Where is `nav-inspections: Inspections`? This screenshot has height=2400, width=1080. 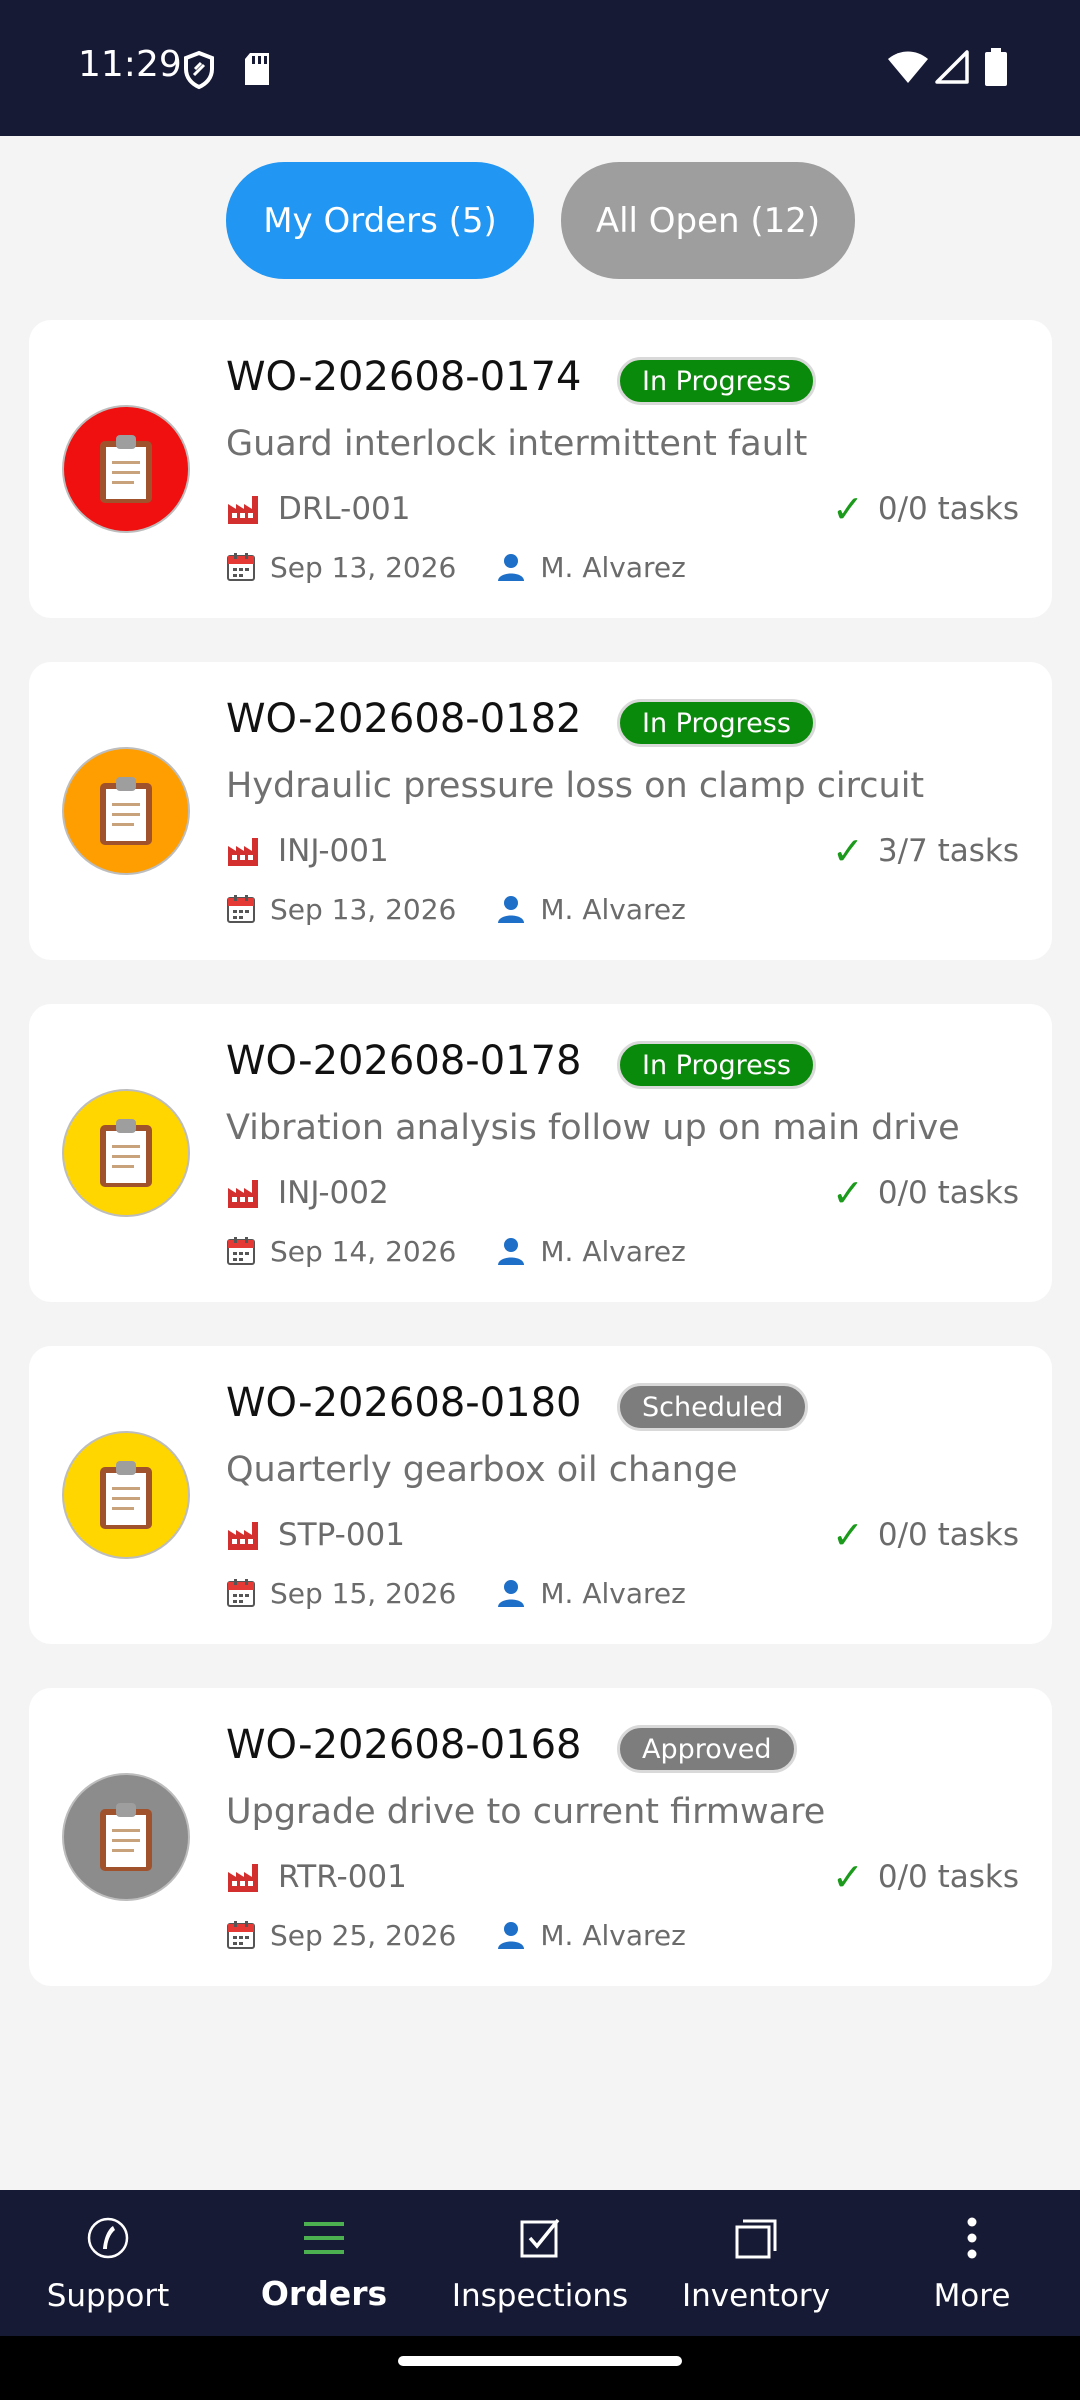 nav-inspections: Inspections is located at coordinates (540, 2263).